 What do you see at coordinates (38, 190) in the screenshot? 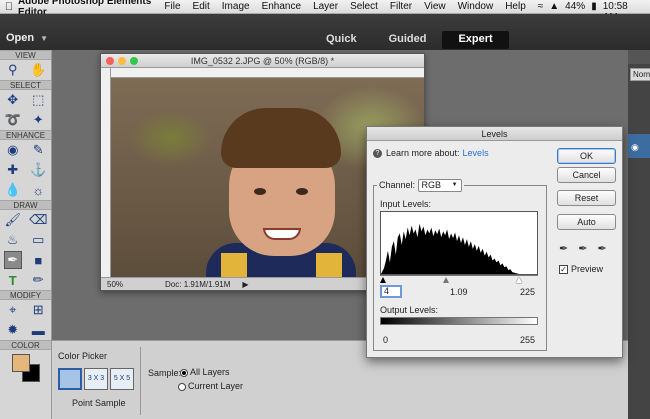
I see `sponge-tool-icon: ☼` at bounding box center [38, 190].